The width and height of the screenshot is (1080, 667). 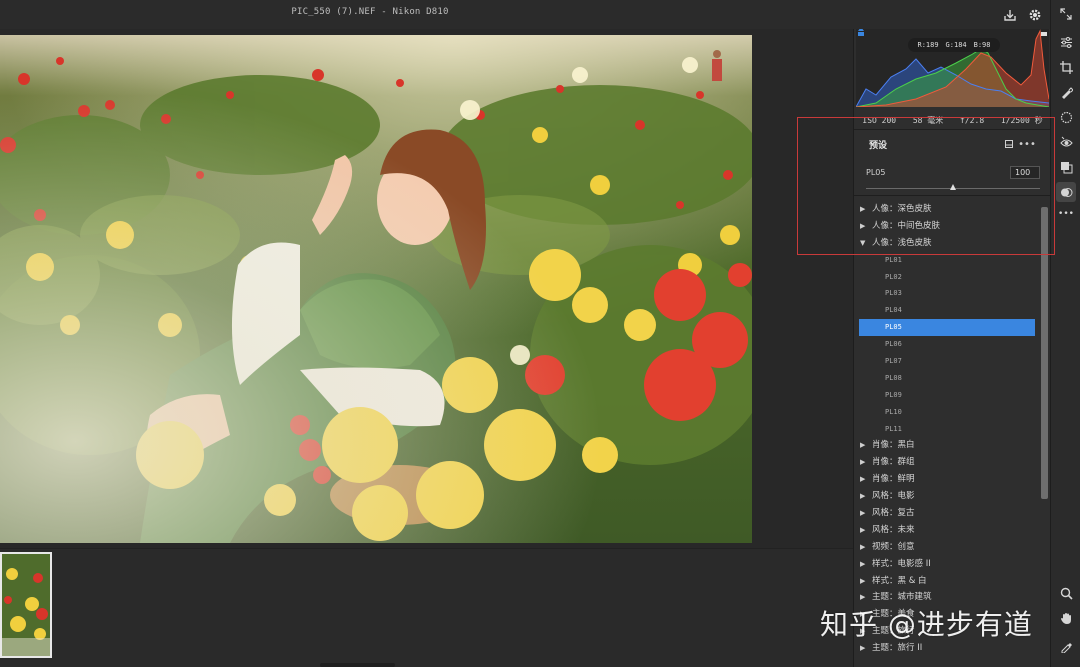 What do you see at coordinates (893, 496) in the screenshot?
I see `preset-group-label: 风格：电影` at bounding box center [893, 496].